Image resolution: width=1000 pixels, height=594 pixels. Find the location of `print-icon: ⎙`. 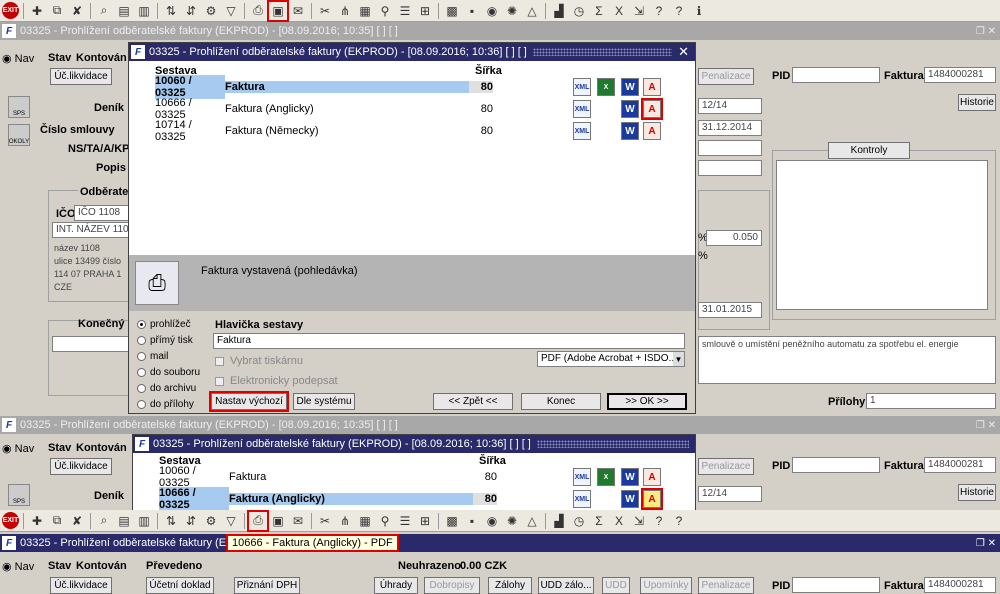

print-icon: ⎙ is located at coordinates (258, 520).